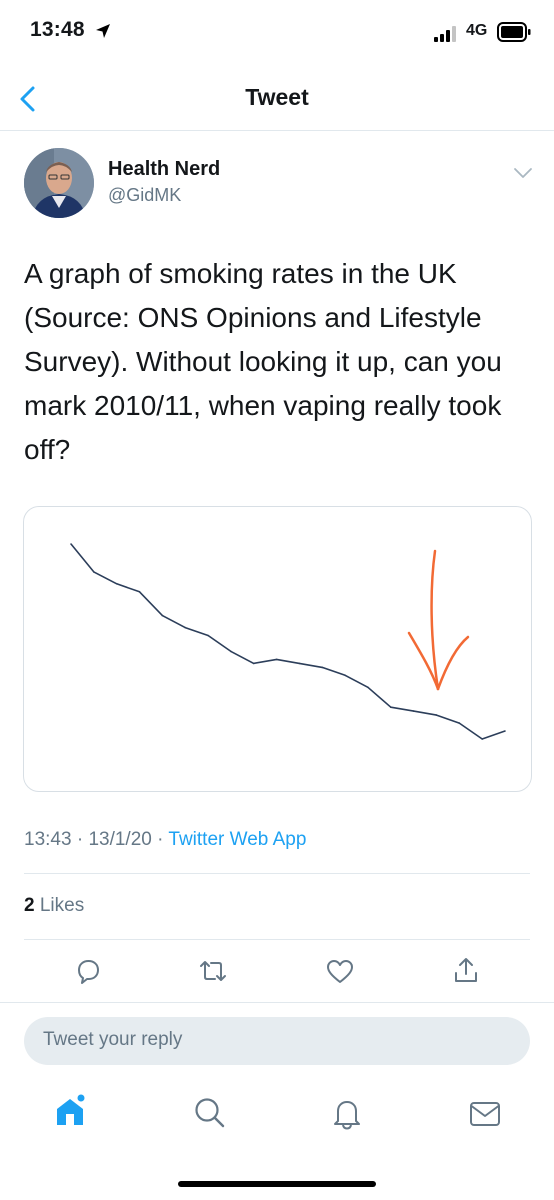 This screenshot has height=1200, width=554. I want to click on header-divider, so click(277, 130).